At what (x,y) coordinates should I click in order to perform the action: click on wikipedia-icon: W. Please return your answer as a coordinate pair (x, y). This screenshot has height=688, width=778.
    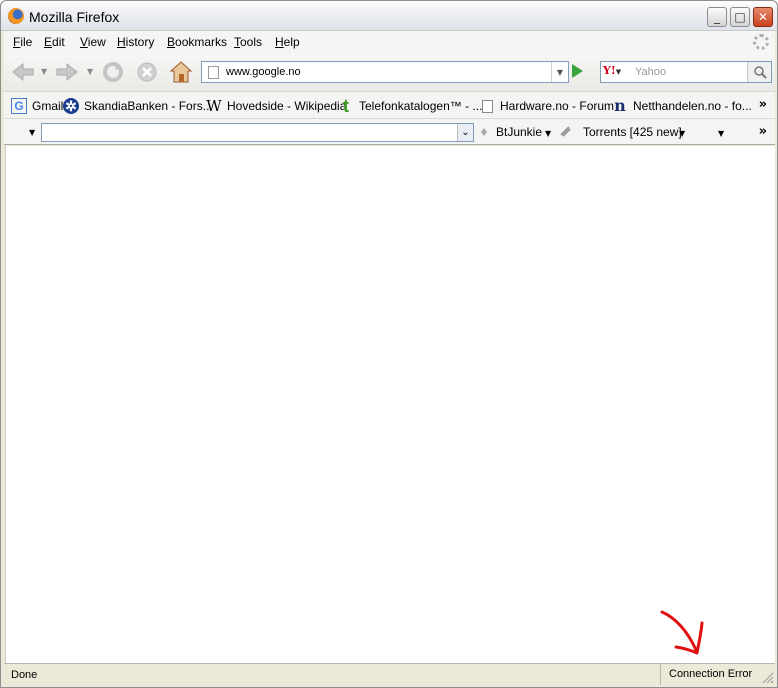
    Looking at the image, I should click on (214, 106).